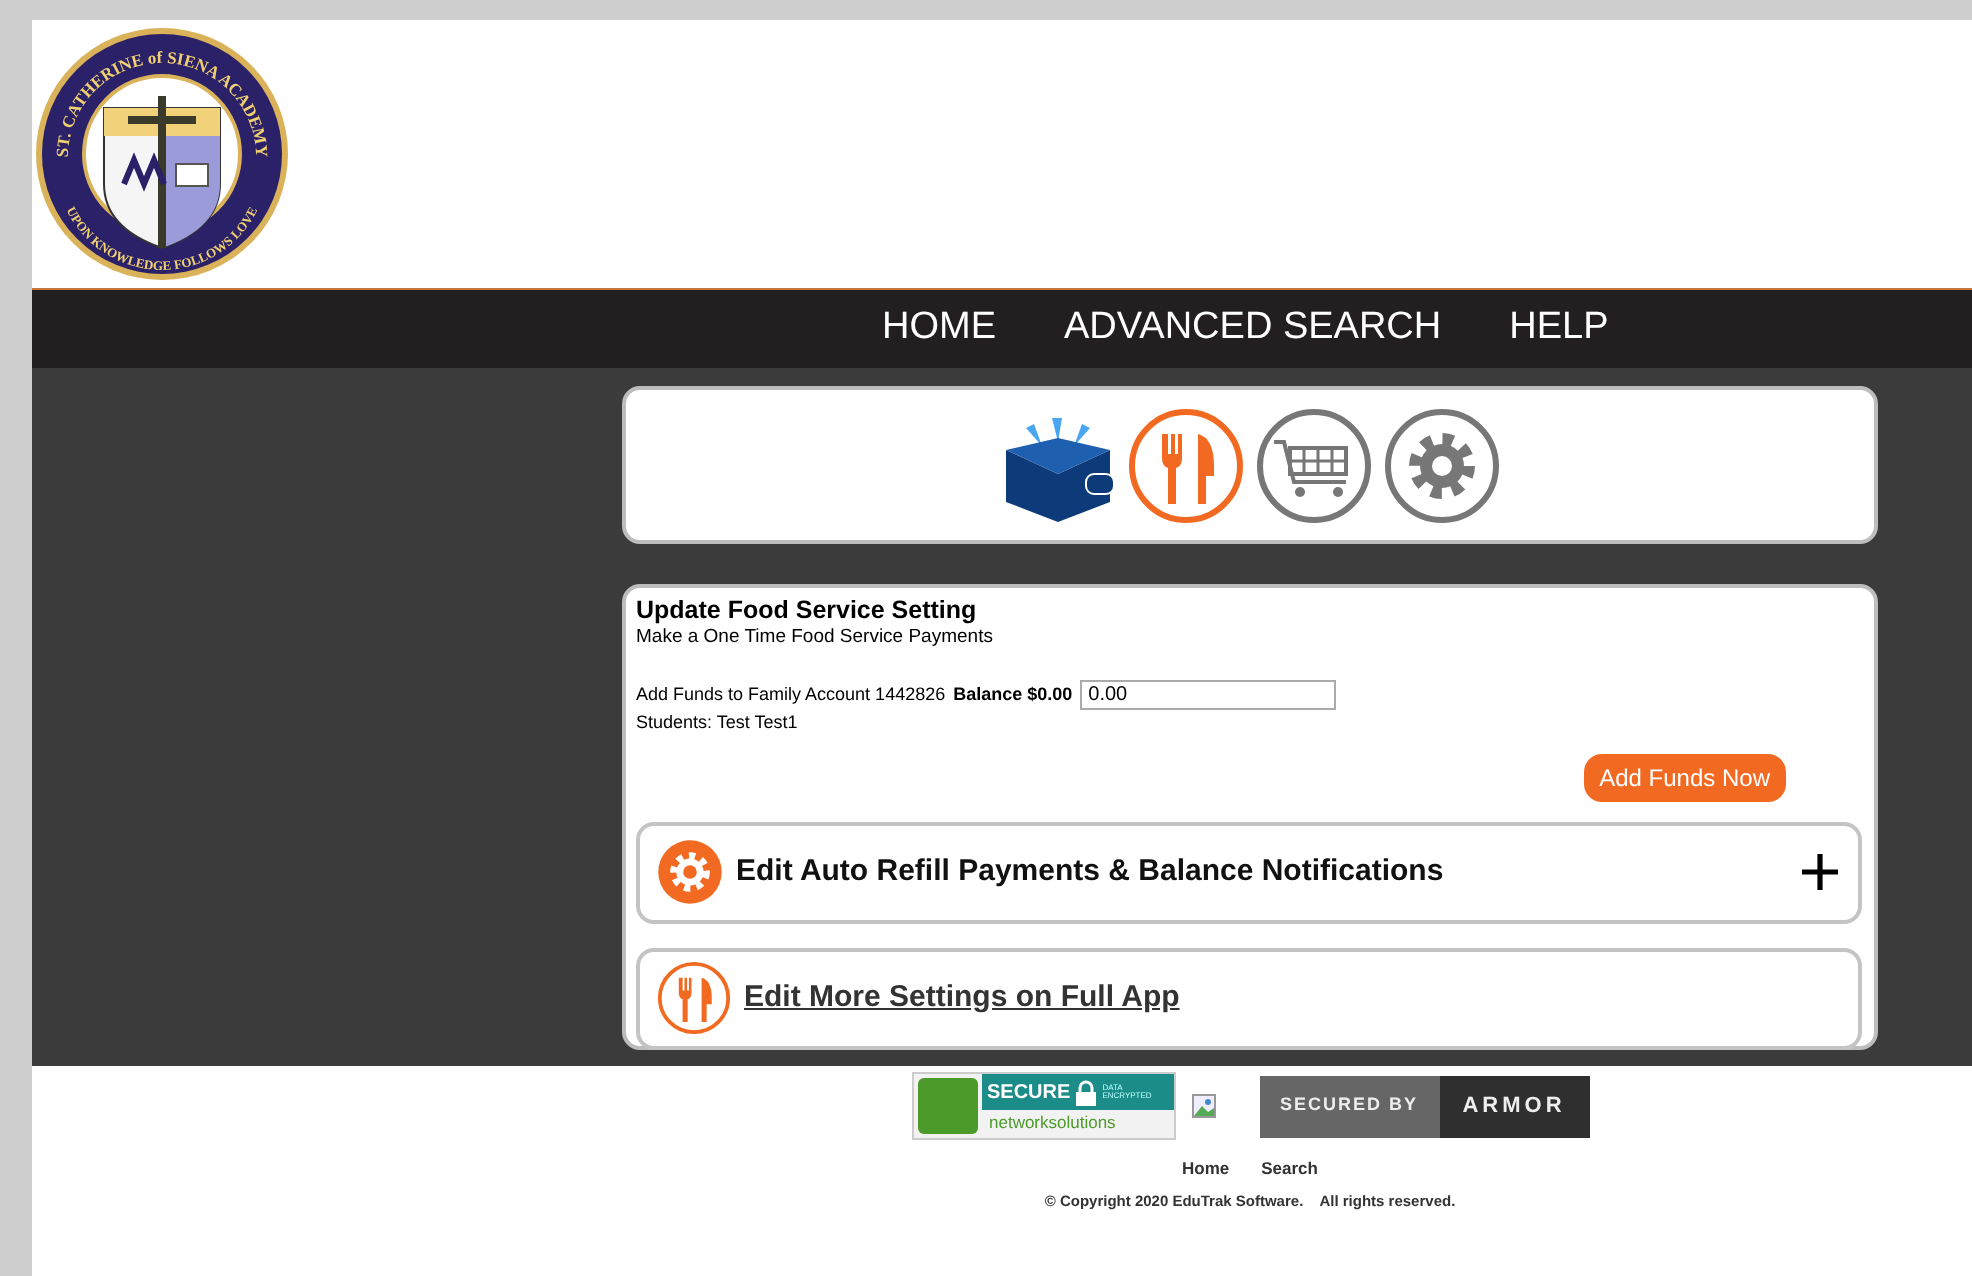  What do you see at coordinates (1349, 1106) in the screenshot?
I see `badge-caption: SECURED BY` at bounding box center [1349, 1106].